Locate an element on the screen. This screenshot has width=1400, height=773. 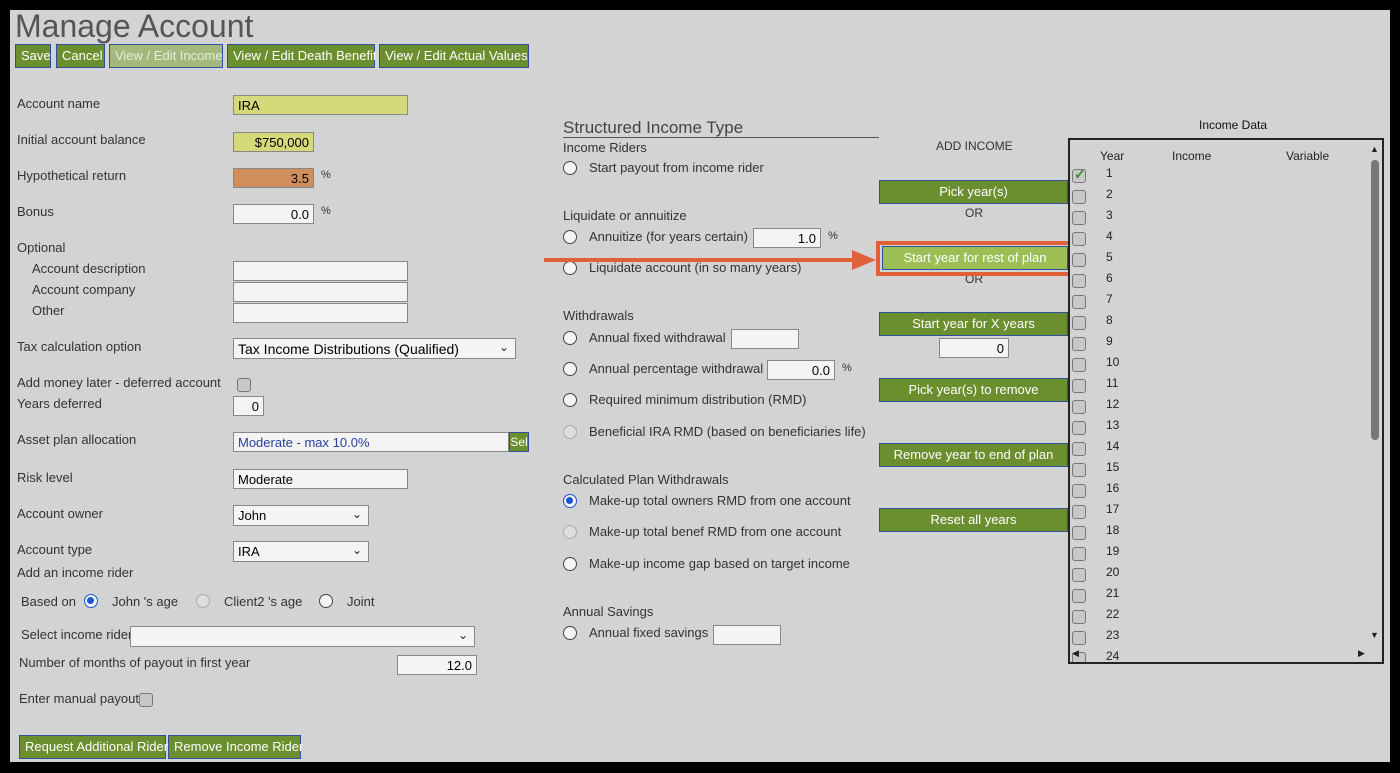
pick-years-button: Pick year(s) is located at coordinates (973, 192).